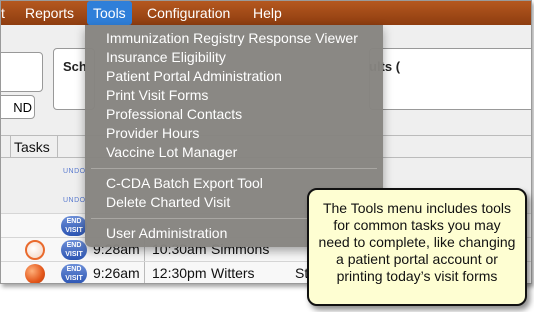 The width and height of the screenshot is (534, 312). I want to click on menu-delete-charted-visit: Delete Charted Visit, so click(168, 202).